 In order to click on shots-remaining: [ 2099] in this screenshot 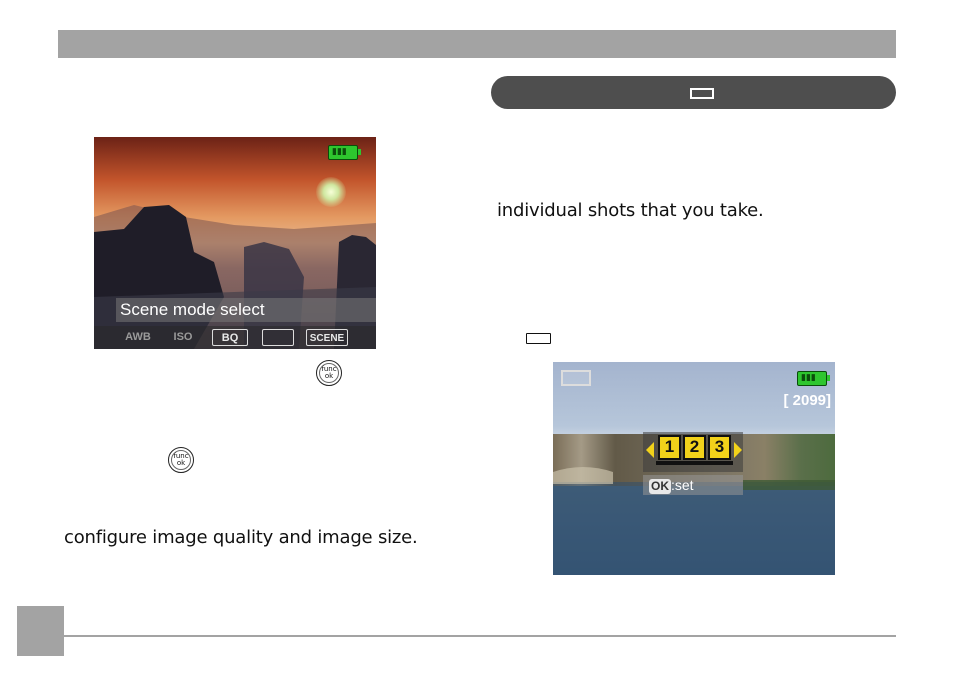, I will do `click(807, 400)`.